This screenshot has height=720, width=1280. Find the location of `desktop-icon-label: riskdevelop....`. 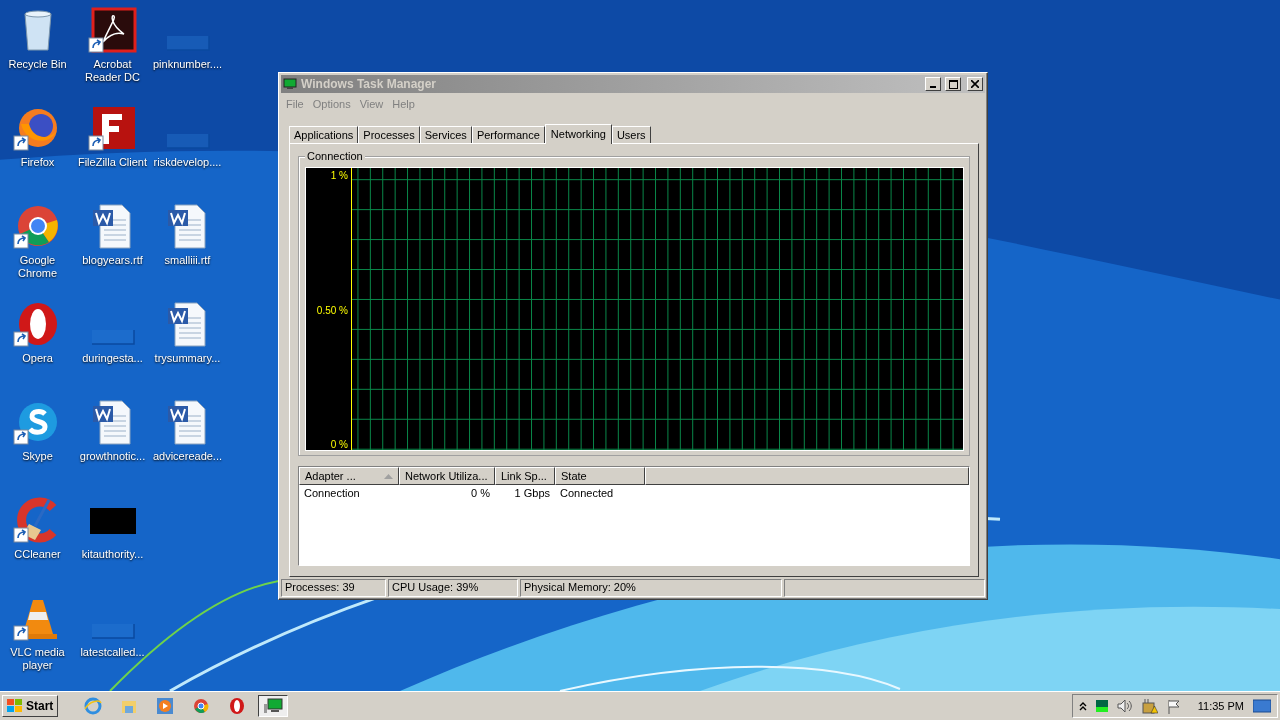

desktop-icon-label: riskdevelop.... is located at coordinates (187, 162).